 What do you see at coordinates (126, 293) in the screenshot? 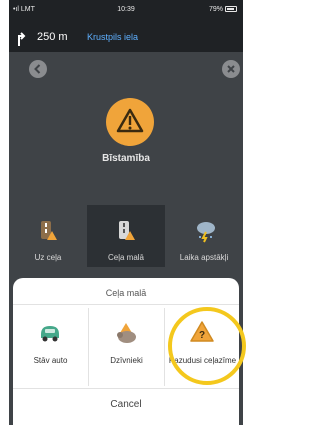
I see `sheet-title: Ceļa malā` at bounding box center [126, 293].